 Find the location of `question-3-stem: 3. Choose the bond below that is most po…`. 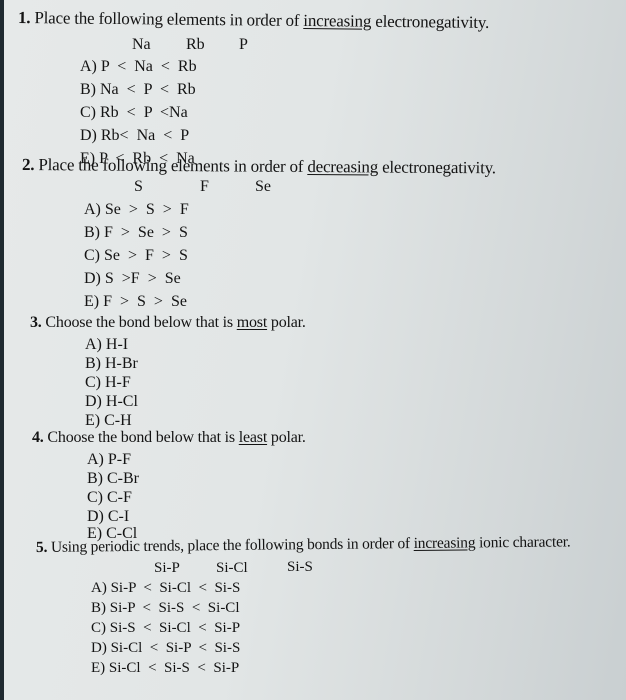

question-3-stem: 3. Choose the bond below that is most po… is located at coordinates (168, 323).